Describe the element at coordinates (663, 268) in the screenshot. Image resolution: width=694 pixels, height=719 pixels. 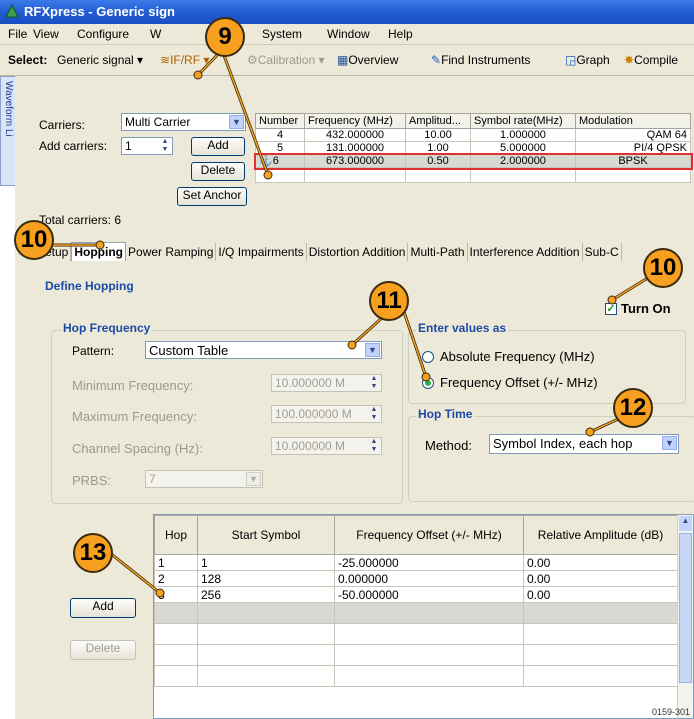
I see `callout-10-right: 10` at that location.